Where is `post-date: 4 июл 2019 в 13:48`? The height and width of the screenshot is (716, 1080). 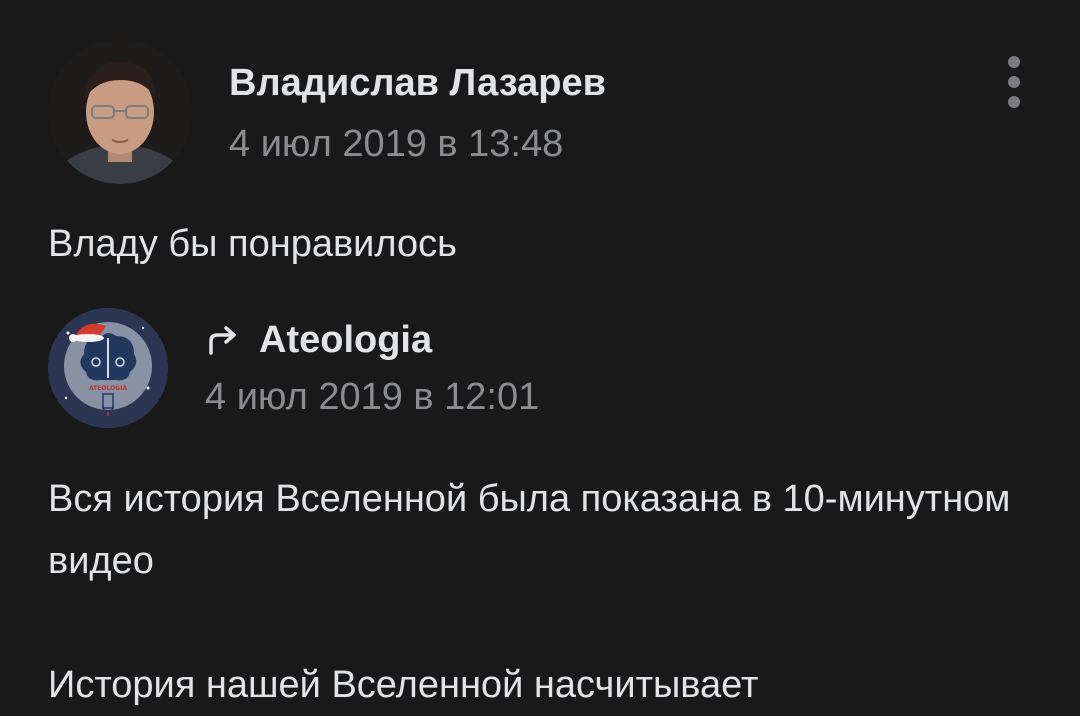 post-date: 4 июл 2019 в 13:48 is located at coordinates (396, 144).